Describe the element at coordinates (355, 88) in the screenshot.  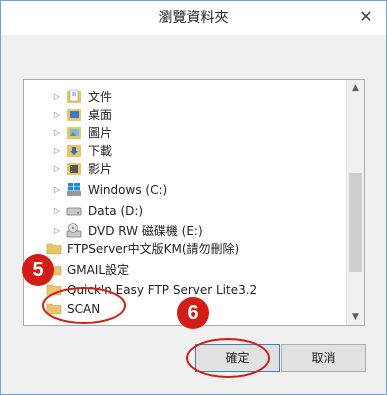
I see `scroll-up-icon: ▲` at that location.